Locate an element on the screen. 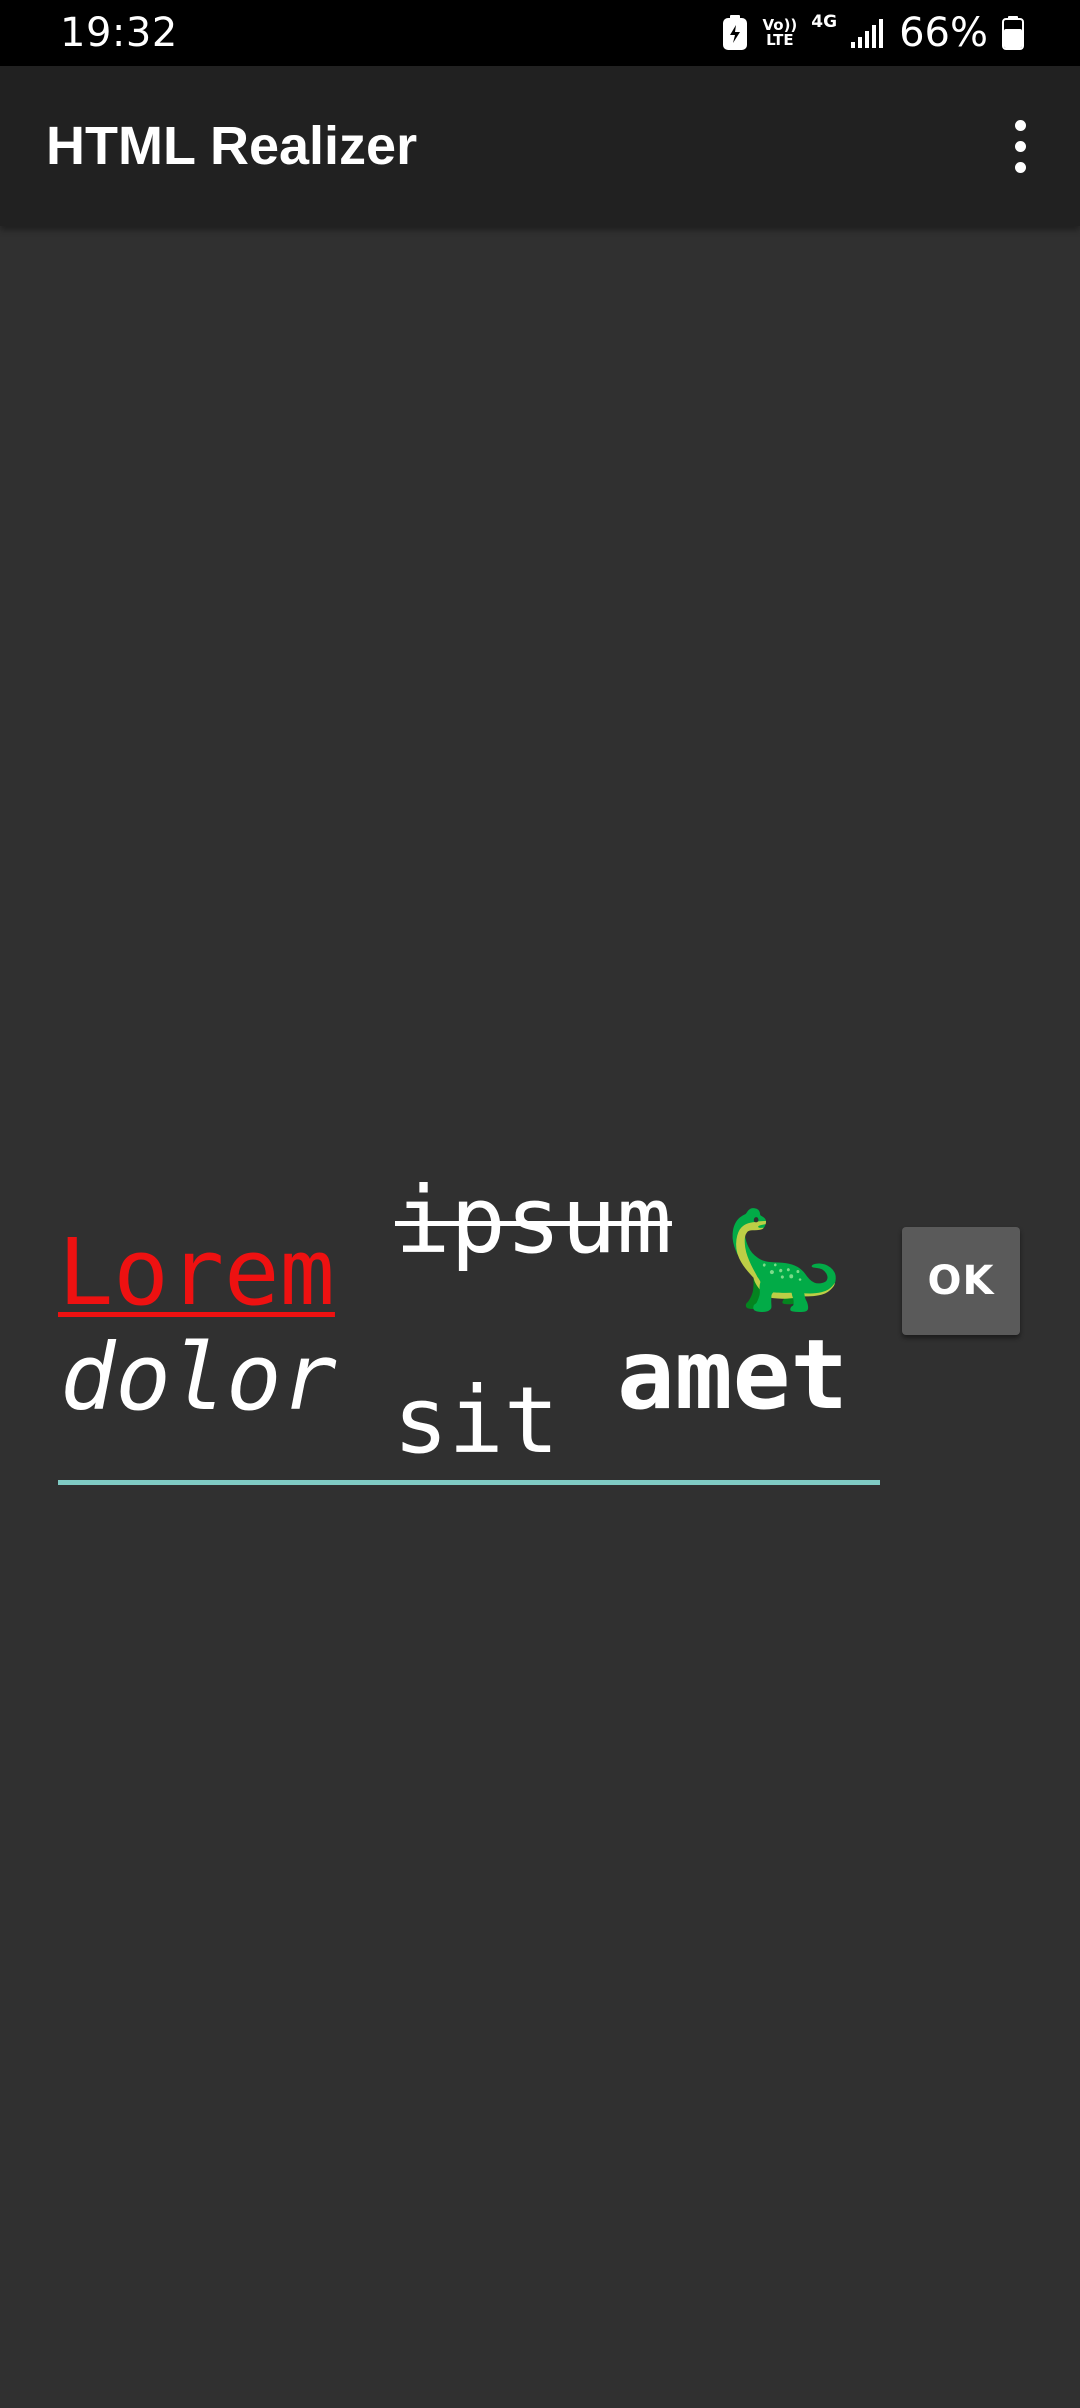  app-bar: HTML Realizer is located at coordinates (540, 146).